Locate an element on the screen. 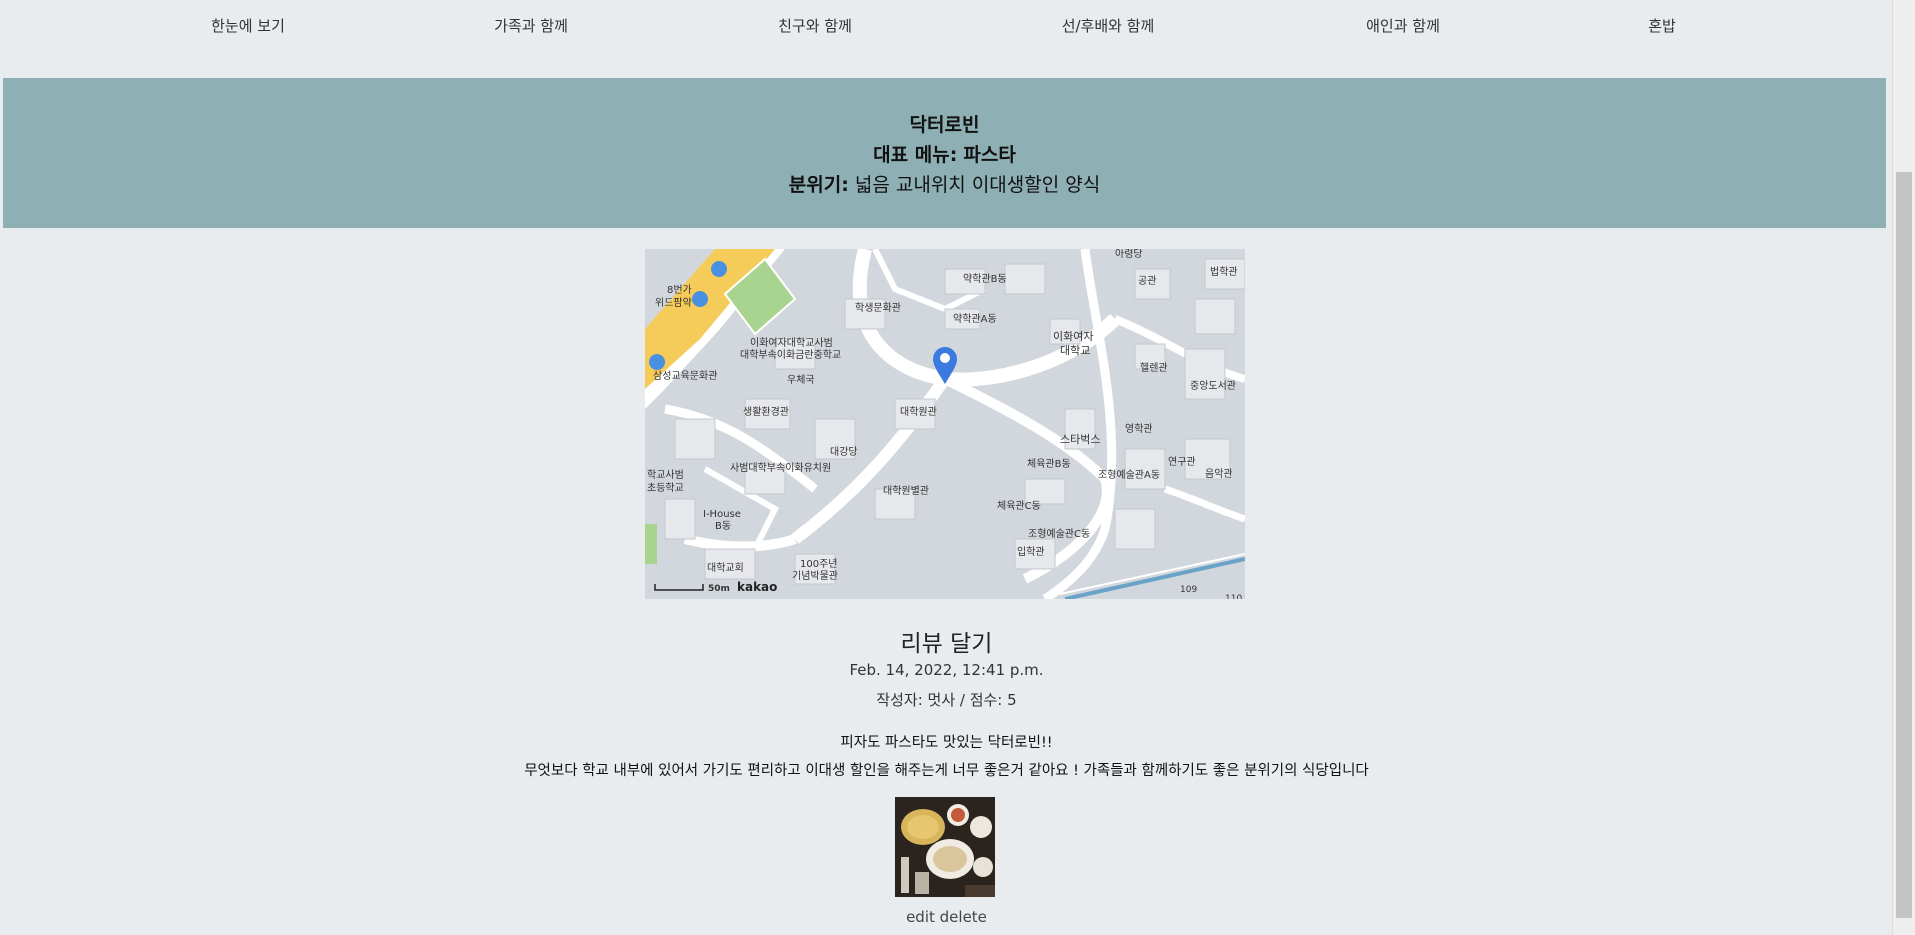  nav-item-friends: 친구와 함께 is located at coordinates (815, 25).